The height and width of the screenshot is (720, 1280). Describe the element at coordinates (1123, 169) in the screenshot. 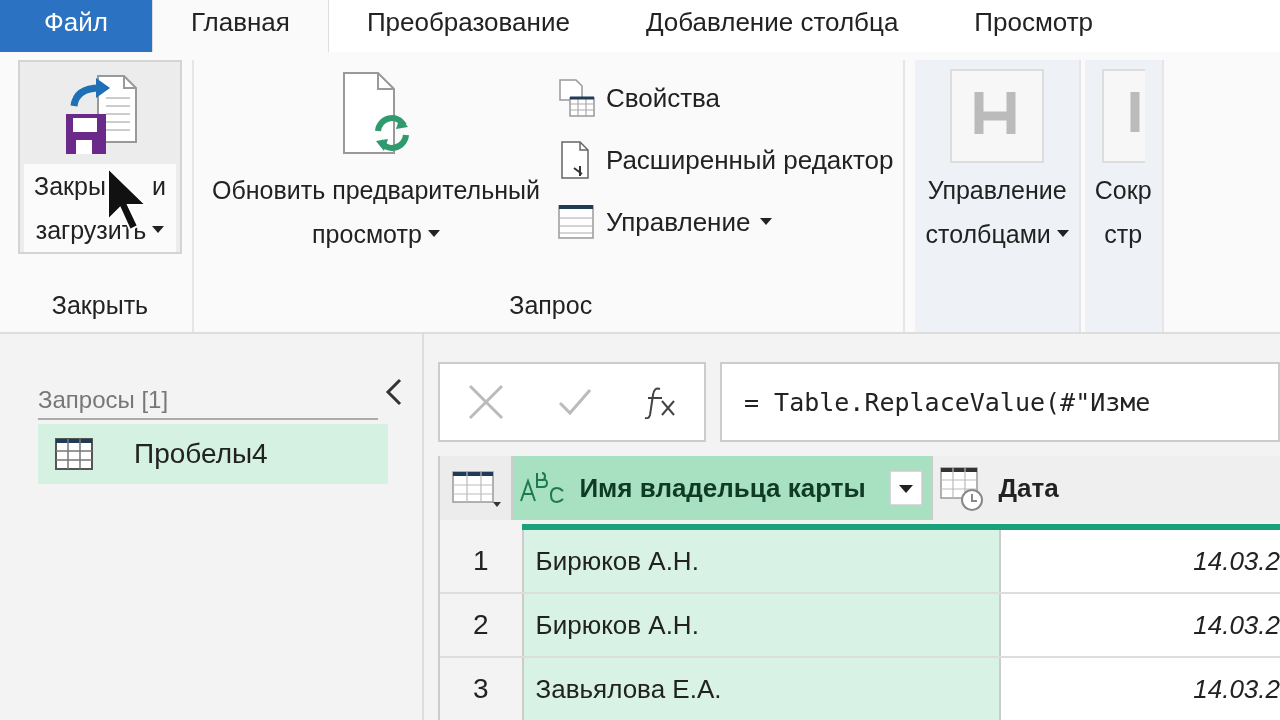

I see `ribbon-button: Сокр стр` at that location.